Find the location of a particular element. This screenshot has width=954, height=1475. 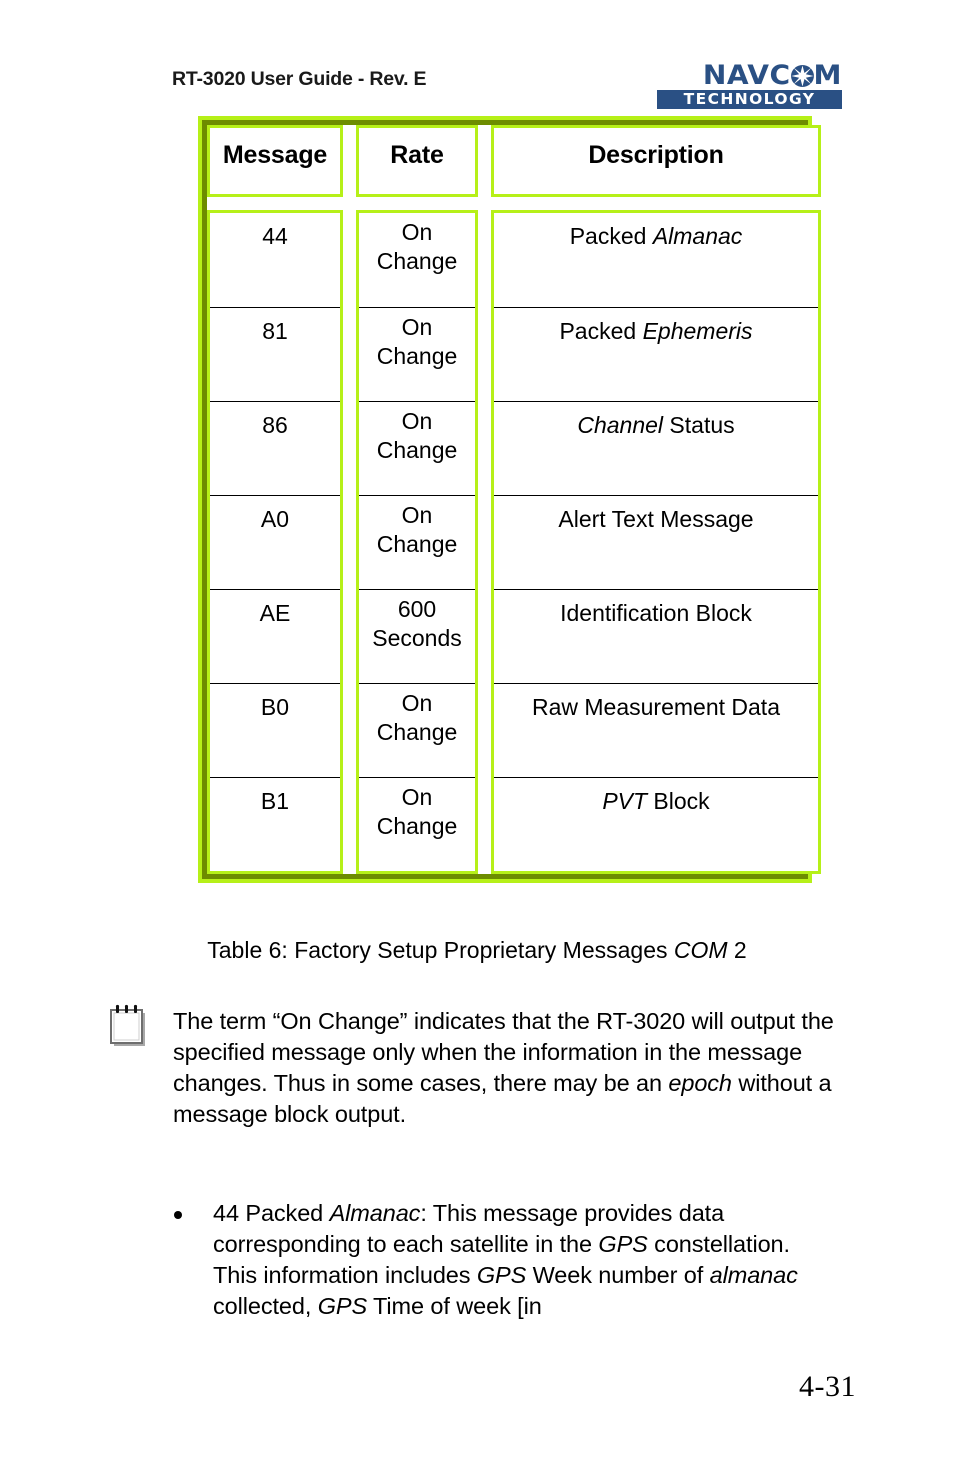

logo-name-part1: NAVC is located at coordinates (746, 75).